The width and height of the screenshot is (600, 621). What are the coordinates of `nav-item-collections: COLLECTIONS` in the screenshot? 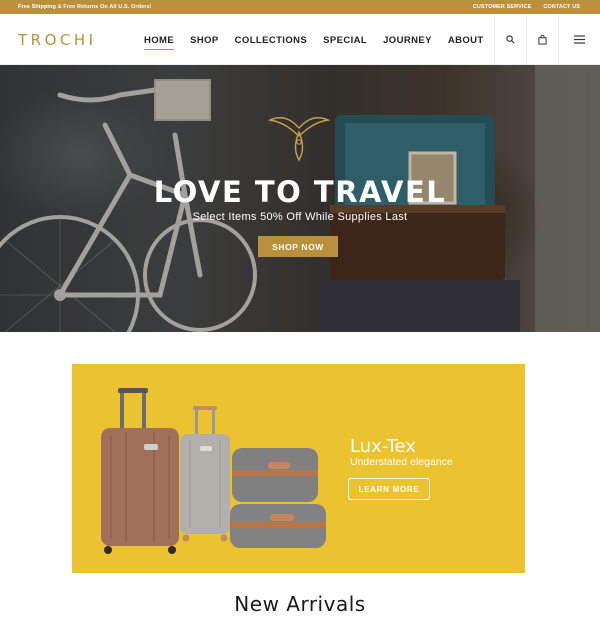 It's located at (271, 42).